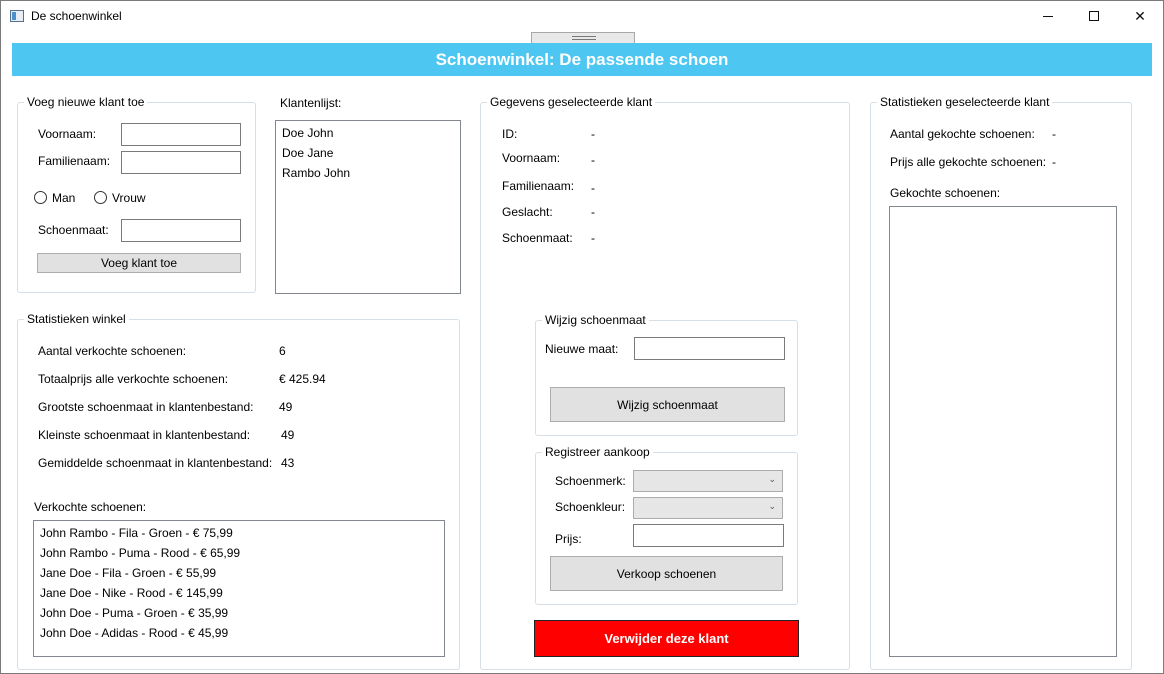 The image size is (1164, 674). I want to click on customer-list: Doe John Doe Jane Rambo John, so click(368, 207).